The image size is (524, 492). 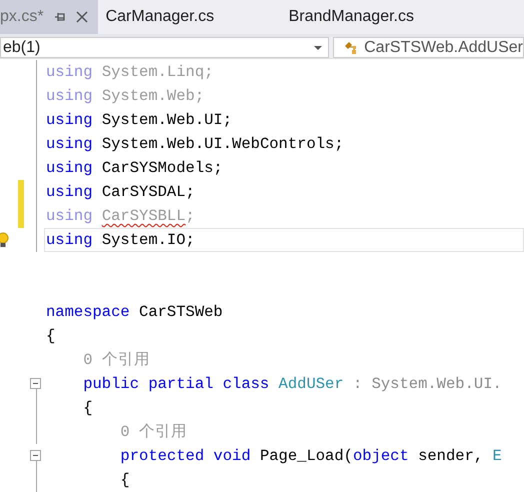 I want to click on code-line: using CarSYSBLL;, so click(x=120, y=216).